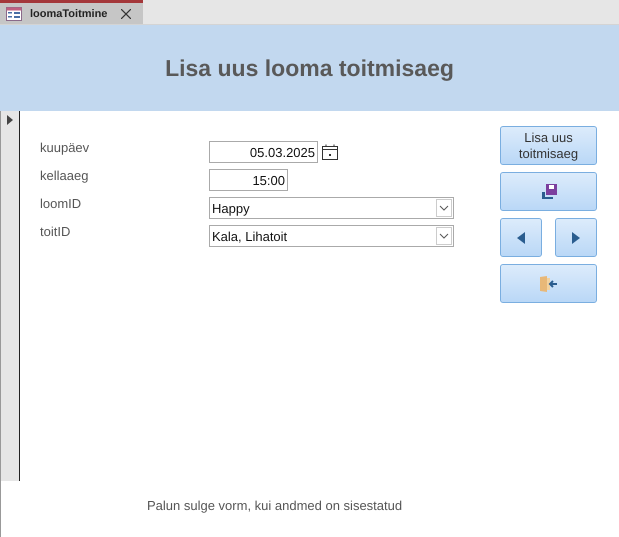 This screenshot has height=537, width=619. I want to click on exit-door-icon, so click(549, 284).